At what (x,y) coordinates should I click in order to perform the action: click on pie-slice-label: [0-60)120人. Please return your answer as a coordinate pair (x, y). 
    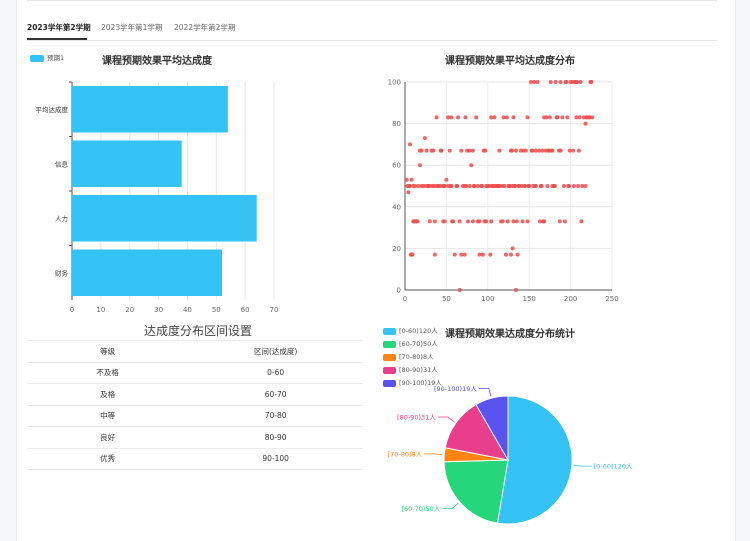
    Looking at the image, I should click on (613, 467).